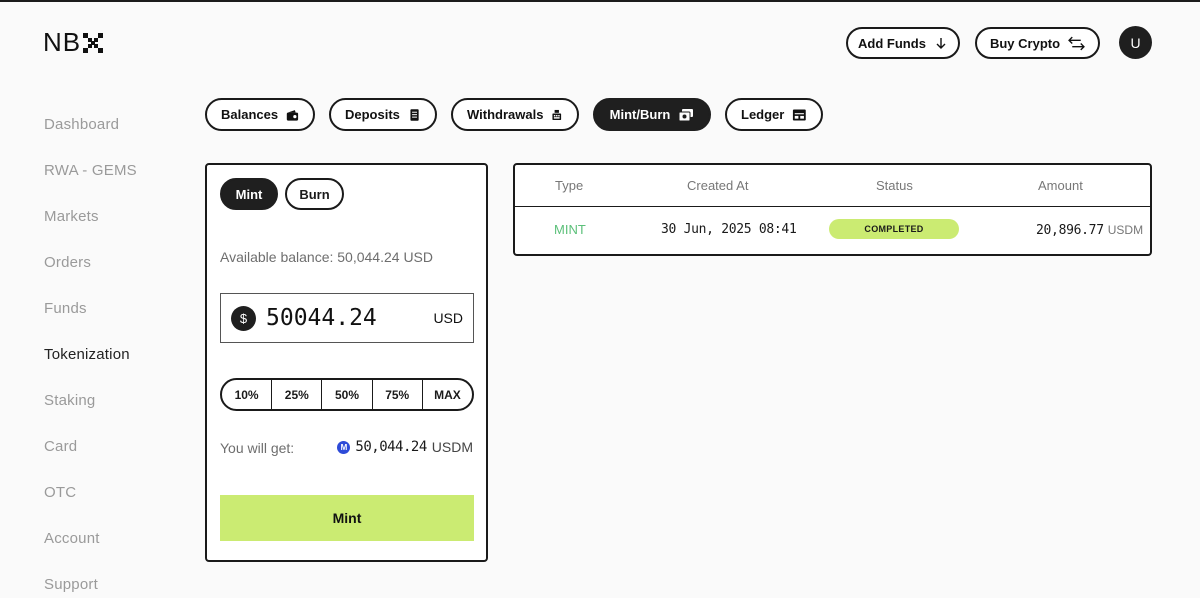 This screenshot has height=598, width=1200. Describe the element at coordinates (372, 114) in the screenshot. I see `tab-deposits-label: Deposits` at that location.